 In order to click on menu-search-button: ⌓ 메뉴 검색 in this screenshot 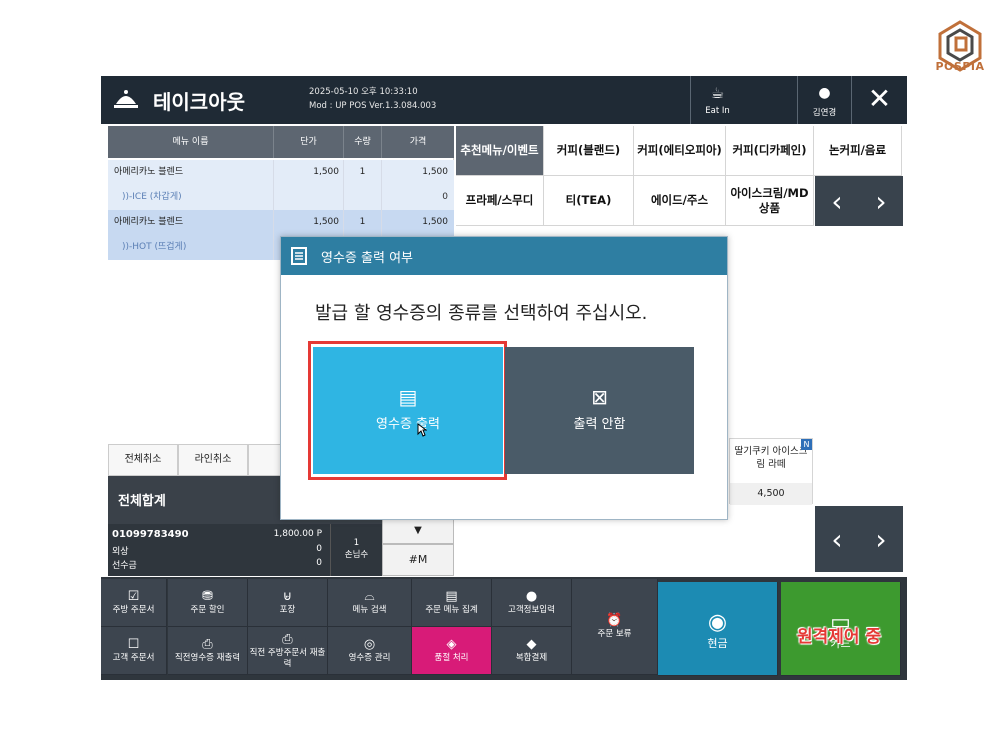, I will do `click(370, 603)`.